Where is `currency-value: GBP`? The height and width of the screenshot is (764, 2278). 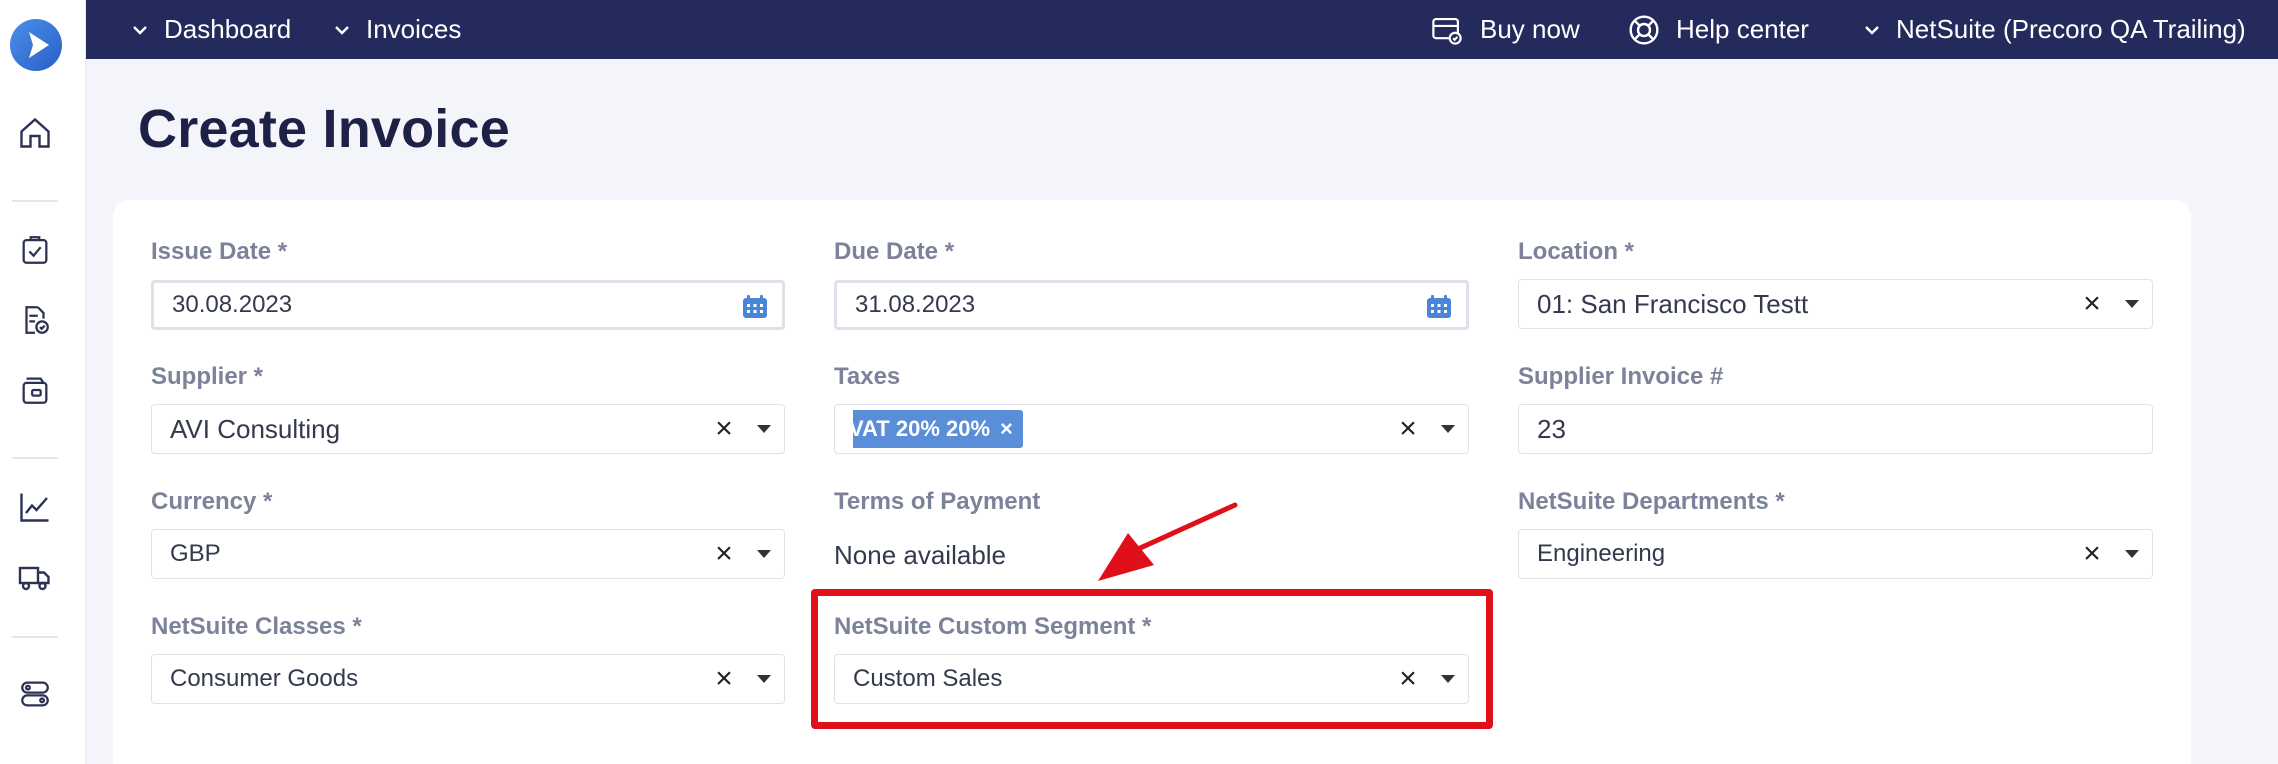
currency-value: GBP is located at coordinates (195, 553).